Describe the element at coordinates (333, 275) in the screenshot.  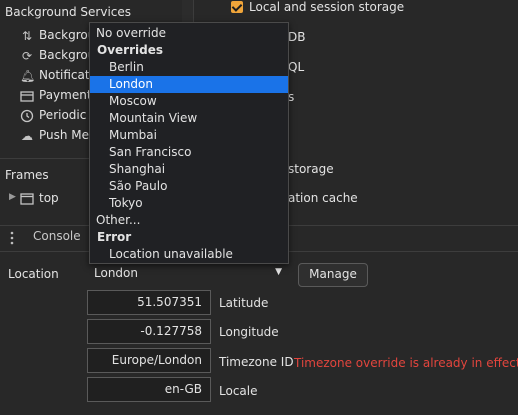
I see `manage-button: Manage` at that location.